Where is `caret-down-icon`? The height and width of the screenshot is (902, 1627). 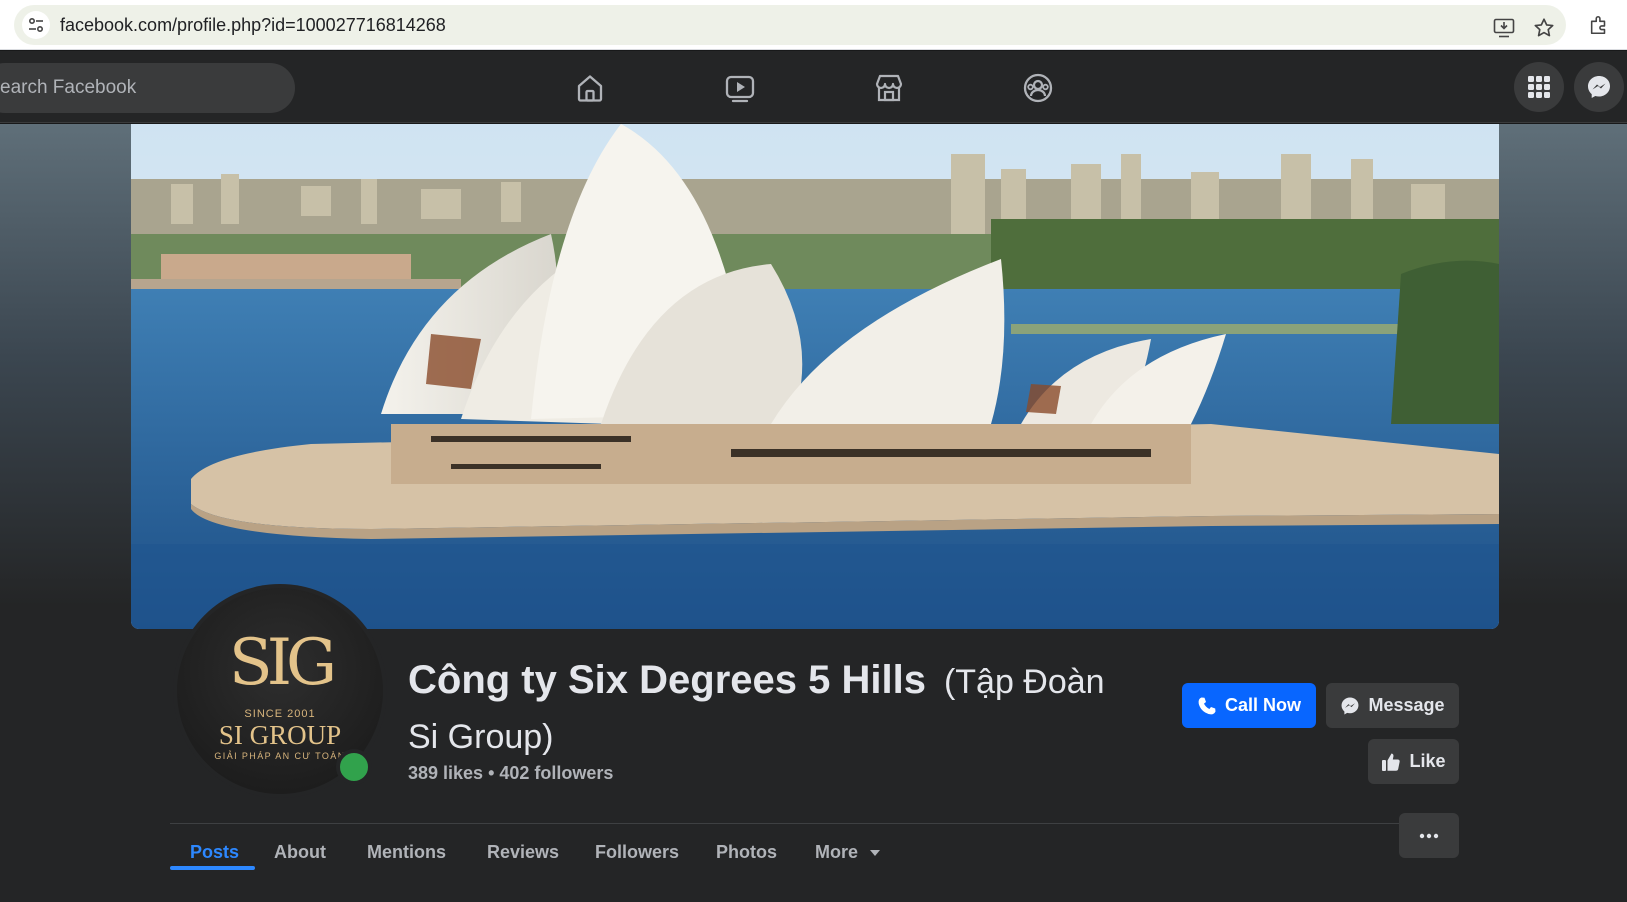
caret-down-icon is located at coordinates (875, 853).